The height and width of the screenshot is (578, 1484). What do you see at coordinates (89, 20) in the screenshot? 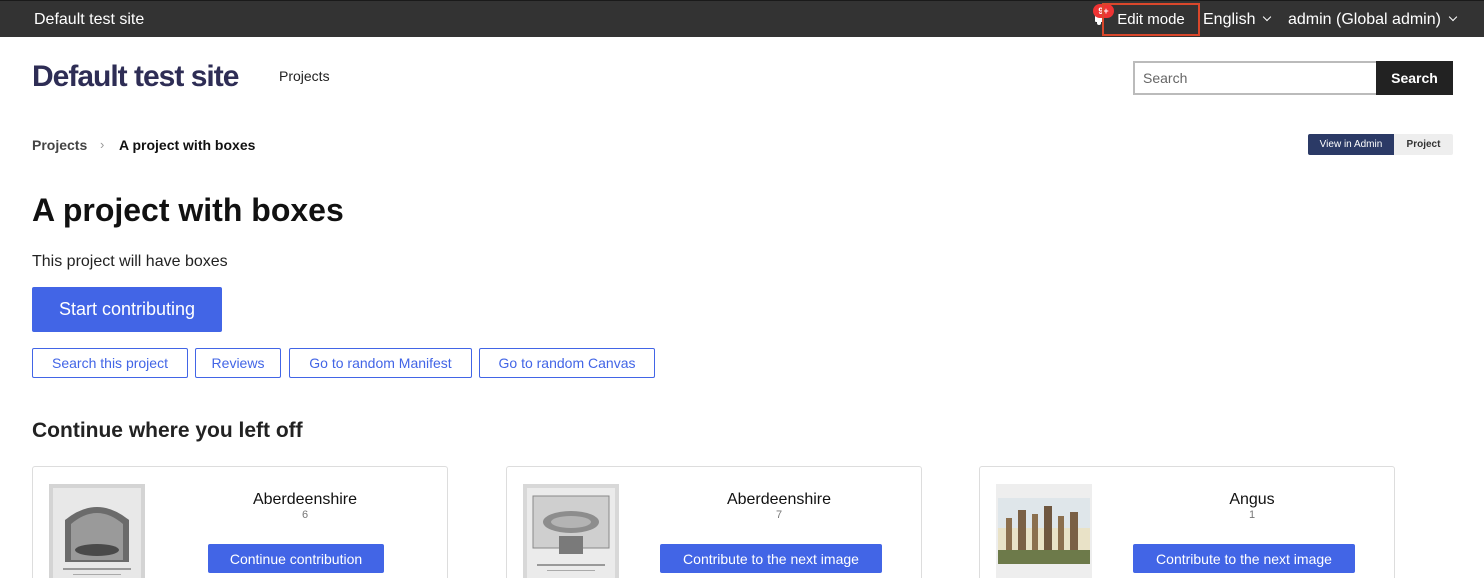
I see `topbar-site-name: Default test site` at bounding box center [89, 20].